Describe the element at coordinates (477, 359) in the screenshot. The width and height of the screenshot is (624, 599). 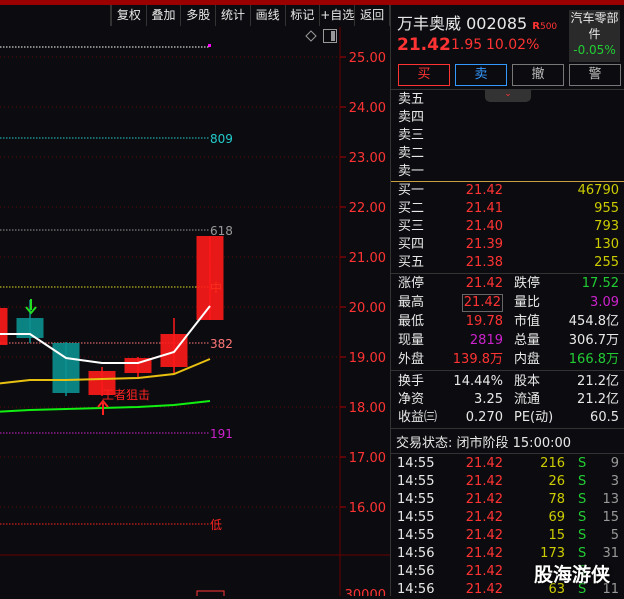
I see `stat-value: 139.8万` at that location.